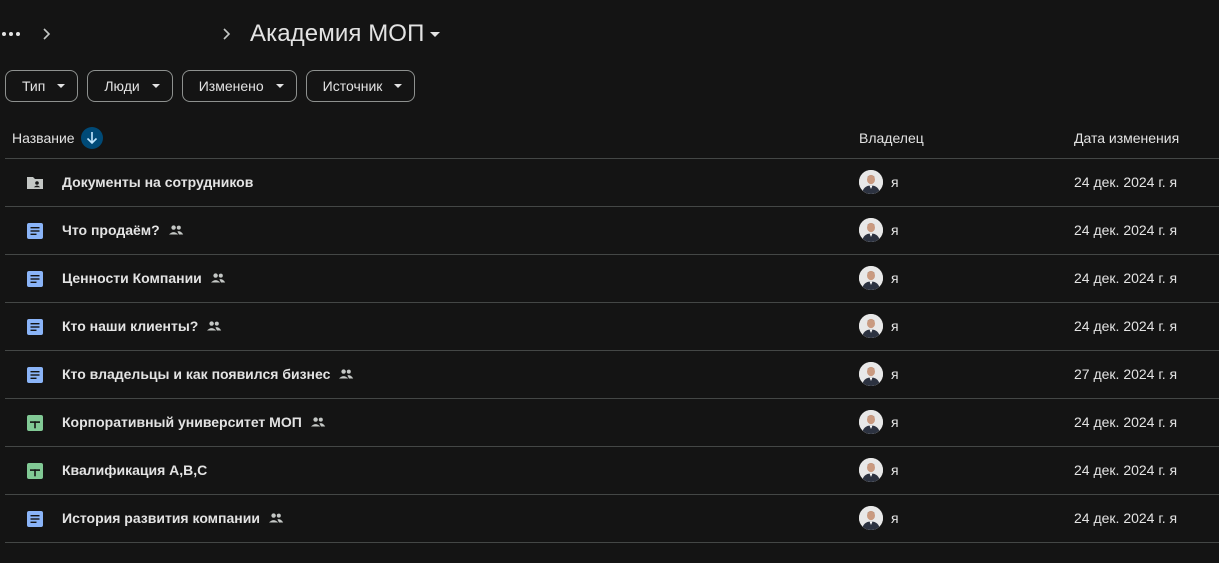 This screenshot has height=563, width=1219. I want to click on file-name-text: Кто наши клиенты?, so click(130, 326).